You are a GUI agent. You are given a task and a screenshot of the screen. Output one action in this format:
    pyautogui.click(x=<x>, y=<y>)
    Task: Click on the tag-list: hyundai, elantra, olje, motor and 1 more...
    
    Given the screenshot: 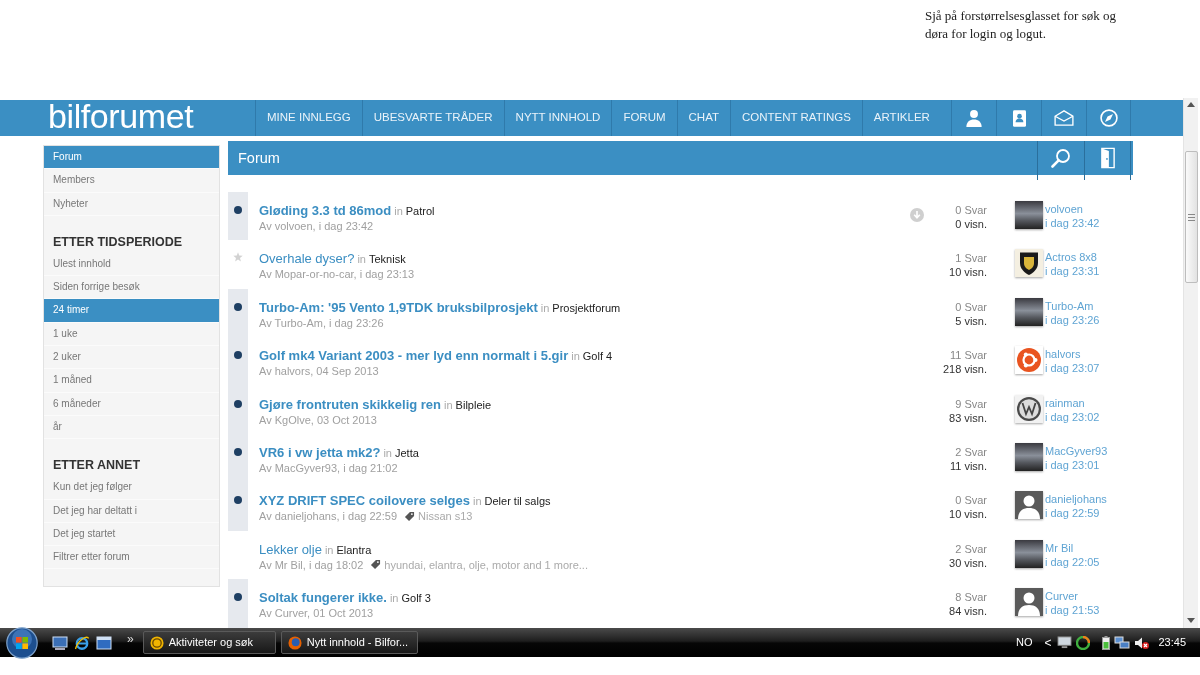 What is the action you would take?
    pyautogui.click(x=486, y=564)
    